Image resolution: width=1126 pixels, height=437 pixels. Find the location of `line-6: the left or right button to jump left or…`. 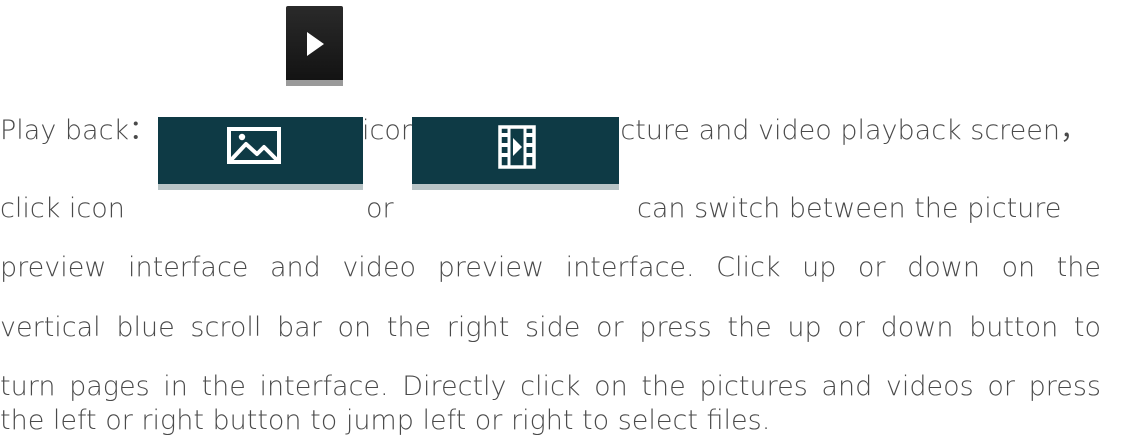

line-6: the left or right button to jump left or… is located at coordinates (385, 420).